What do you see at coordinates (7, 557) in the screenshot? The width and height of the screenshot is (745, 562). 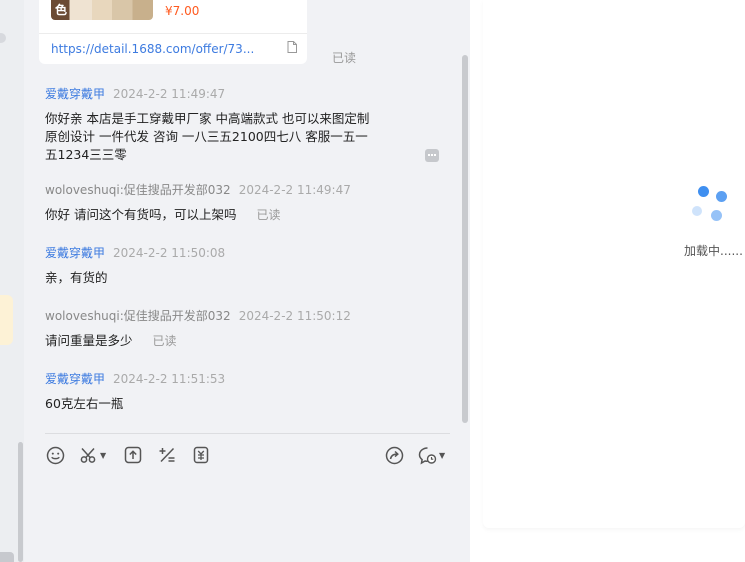 I see `contact-list-footer` at bounding box center [7, 557].